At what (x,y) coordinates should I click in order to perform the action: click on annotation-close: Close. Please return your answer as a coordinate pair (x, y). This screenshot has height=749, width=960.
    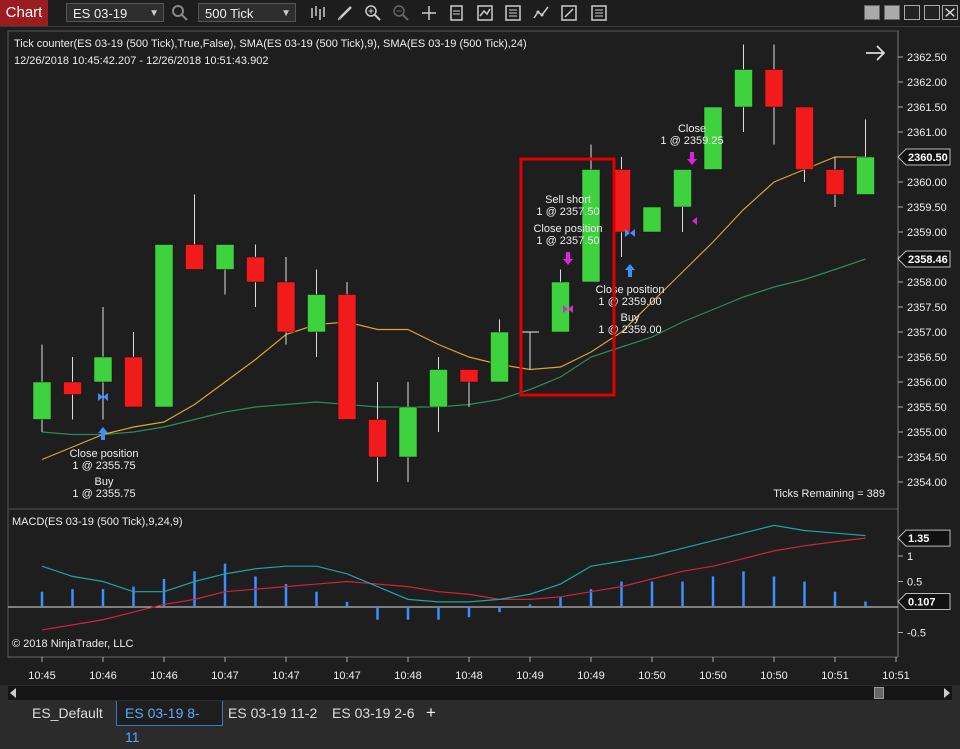
    Looking at the image, I should click on (692, 129).